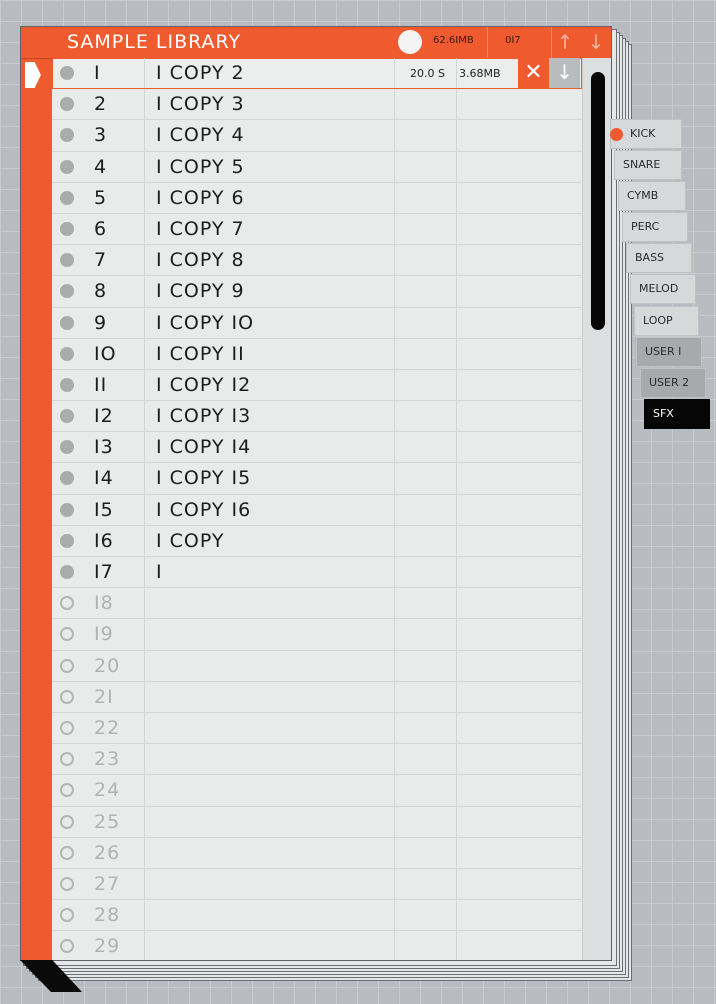 The height and width of the screenshot is (1004, 716). What do you see at coordinates (318, 354) in the screenshot?
I see `list-item: IO I COPY II` at bounding box center [318, 354].